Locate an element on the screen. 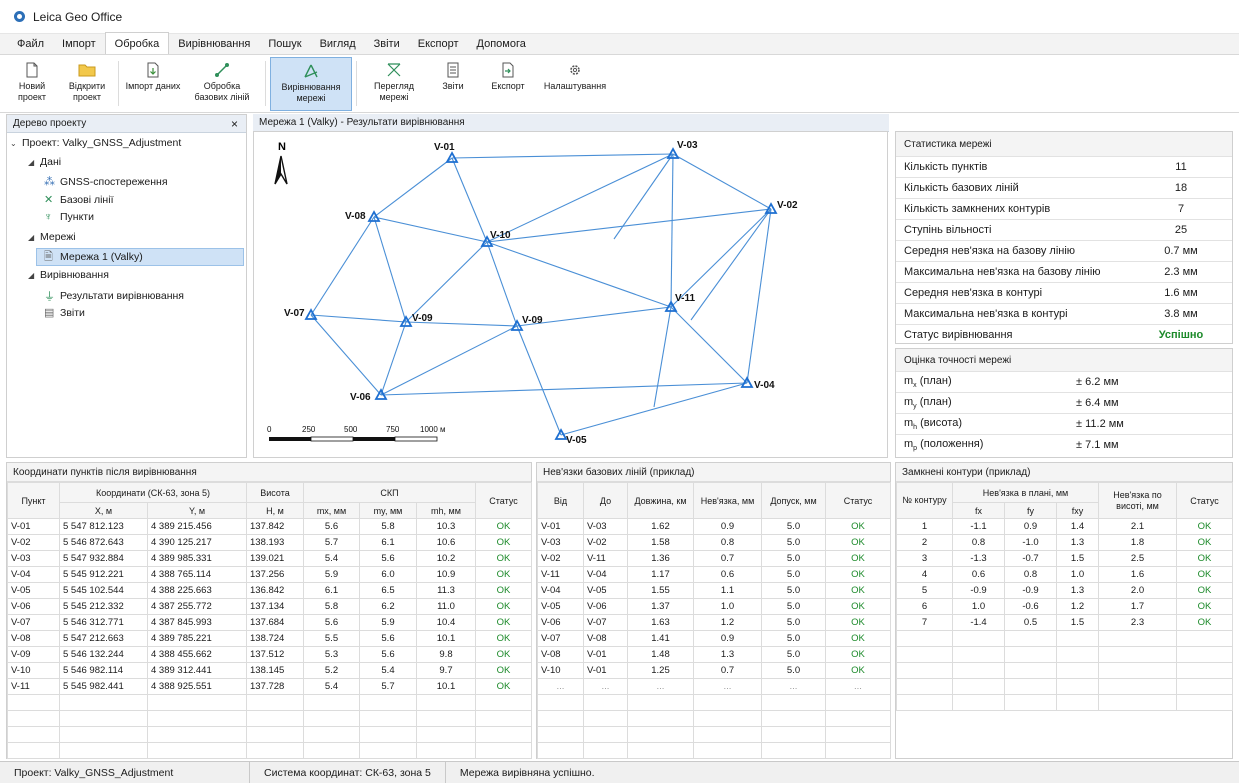  baseline-row: V-02 V-11 1.36 0.7 5.0 OK is located at coordinates (714, 558).